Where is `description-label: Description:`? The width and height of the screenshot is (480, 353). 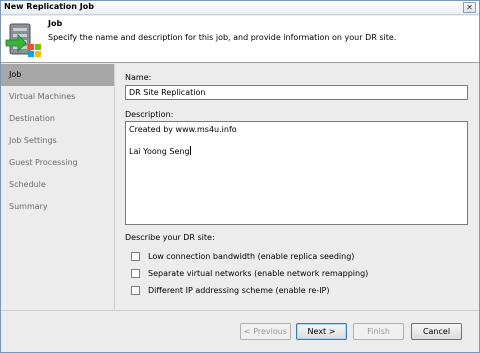
description-label: Description: is located at coordinates (149, 114).